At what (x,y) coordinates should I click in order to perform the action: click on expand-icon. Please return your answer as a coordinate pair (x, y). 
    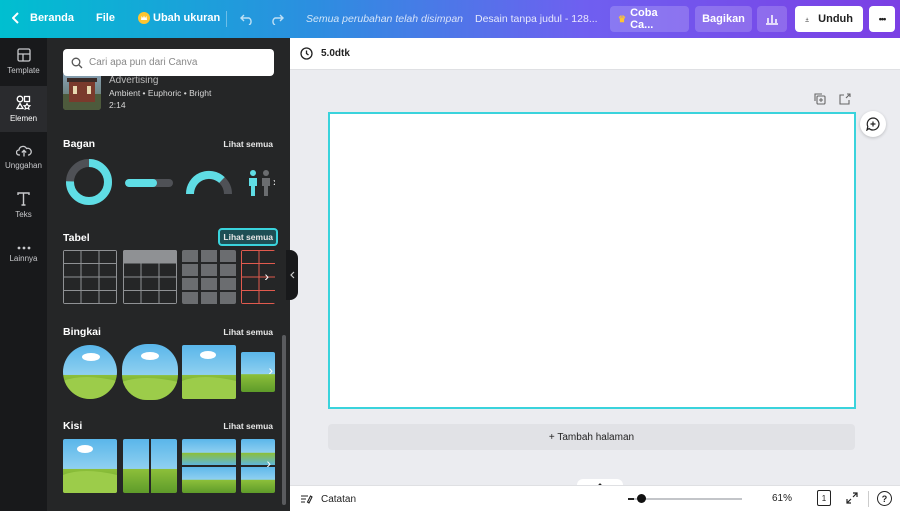
    Looking at the image, I should click on (852, 498).